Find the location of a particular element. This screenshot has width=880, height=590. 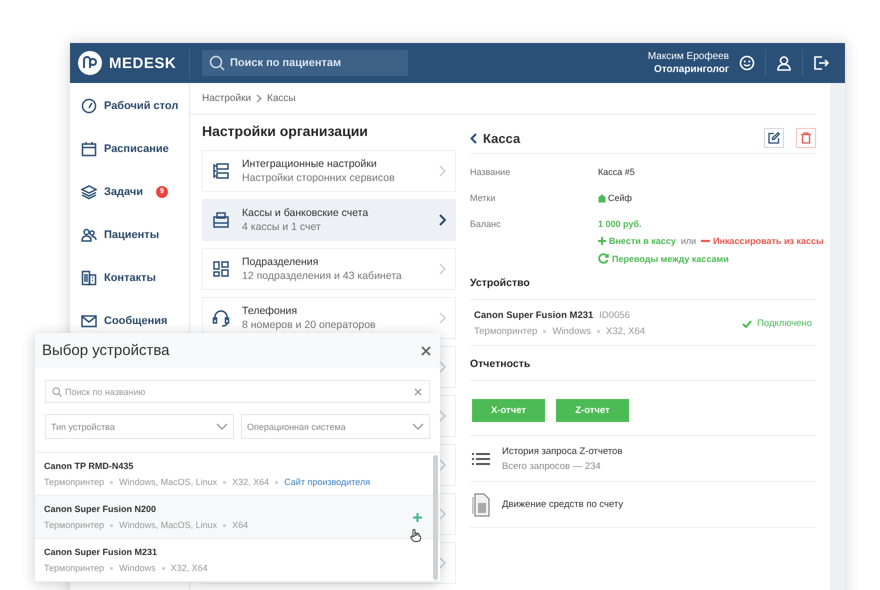

grid-icon is located at coordinates (221, 269).